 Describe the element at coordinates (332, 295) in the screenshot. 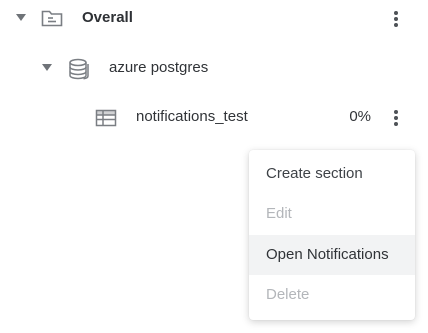

I see `menu-item-delete: Delete` at that location.